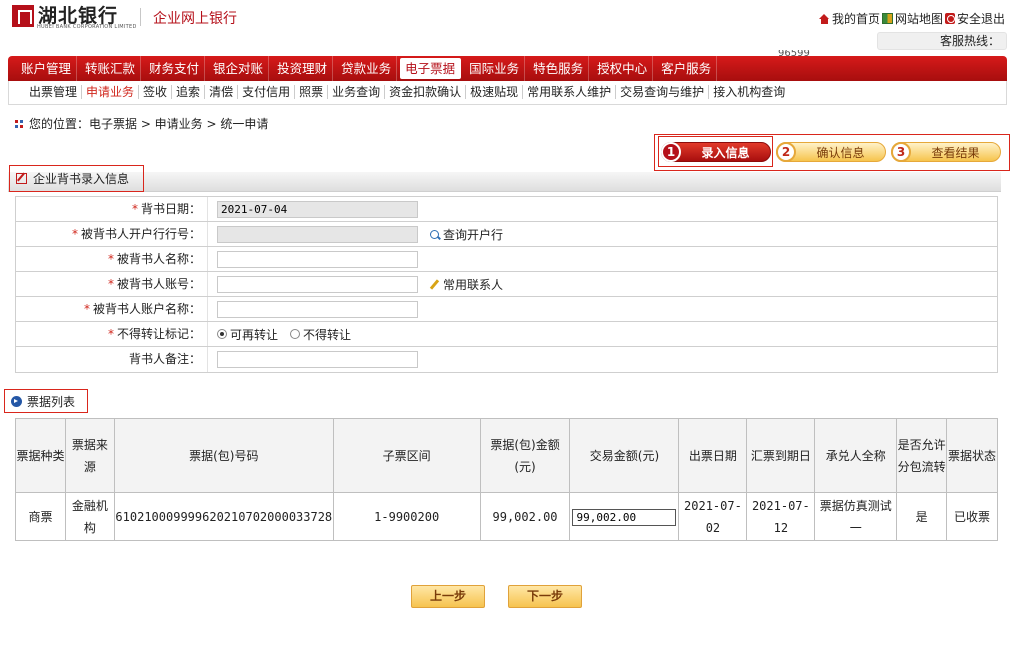 The image size is (1015, 648). What do you see at coordinates (54, 92) in the screenshot?
I see `subnav-item-issue: 出票管理` at bounding box center [54, 92].